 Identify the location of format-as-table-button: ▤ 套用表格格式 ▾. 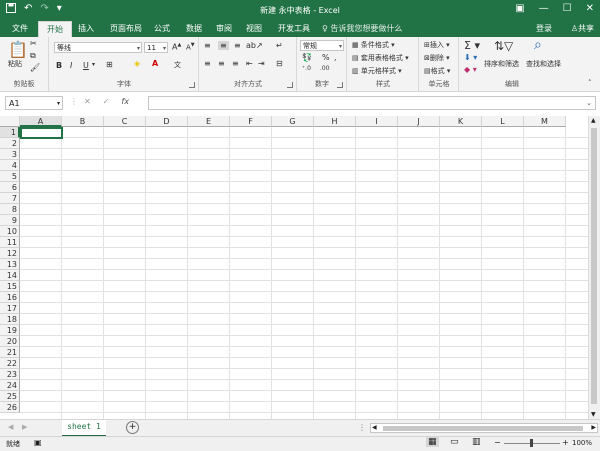
(380, 58).